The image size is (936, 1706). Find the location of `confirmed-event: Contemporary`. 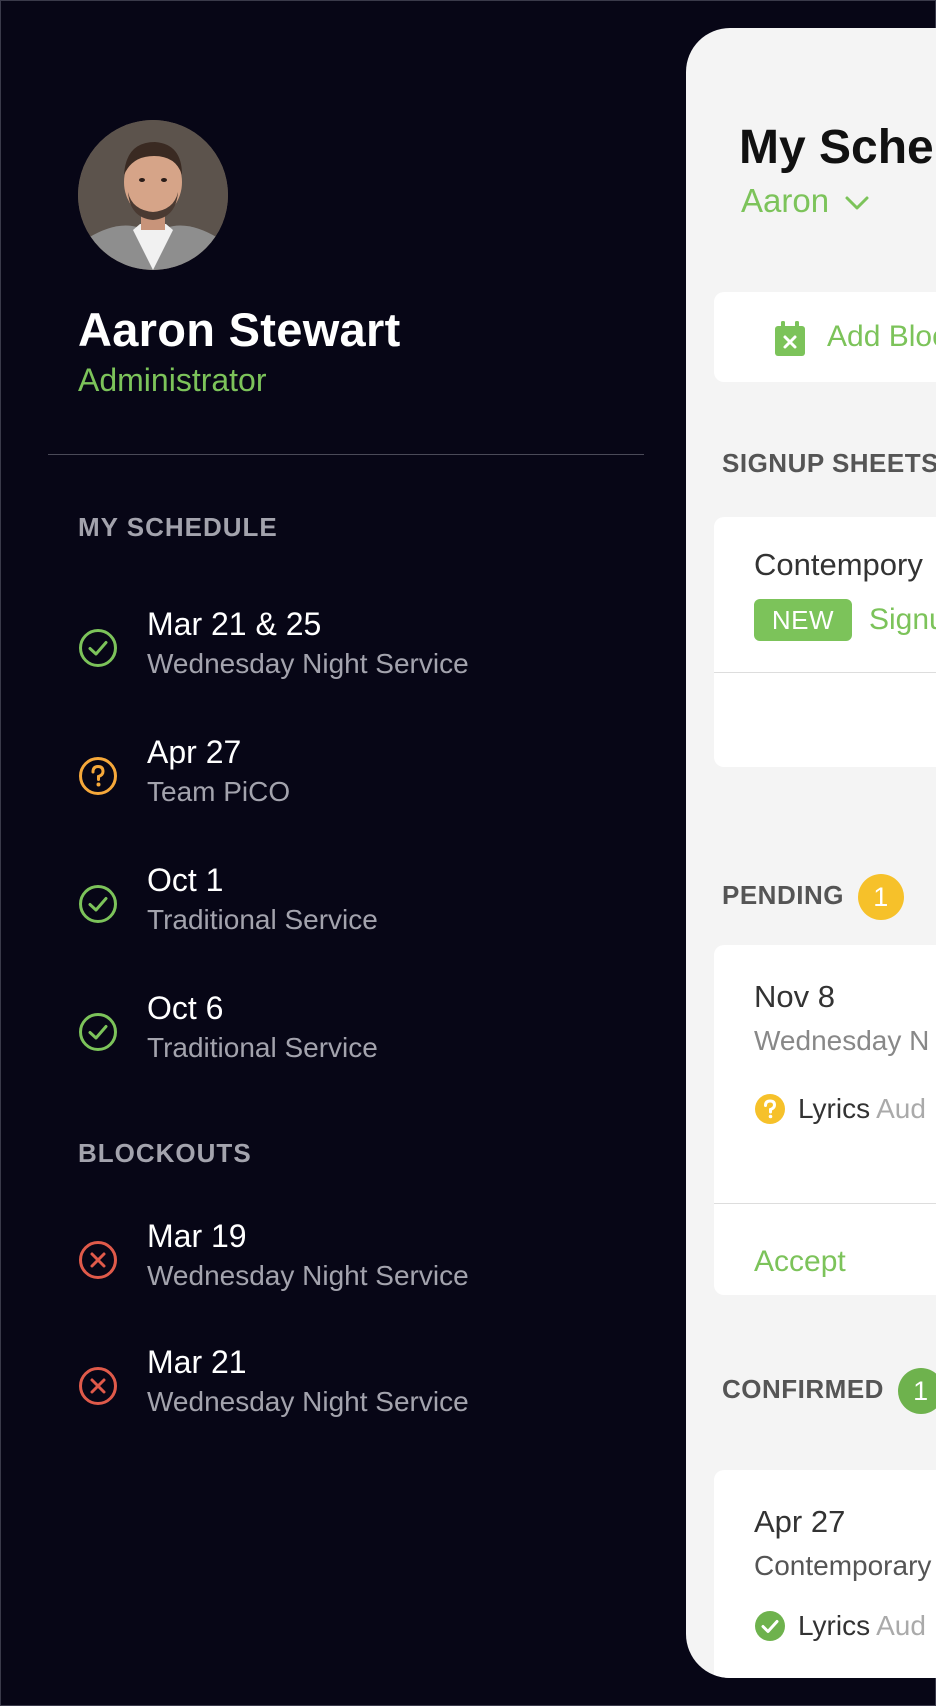

confirmed-event: Contemporary is located at coordinates (843, 1565).